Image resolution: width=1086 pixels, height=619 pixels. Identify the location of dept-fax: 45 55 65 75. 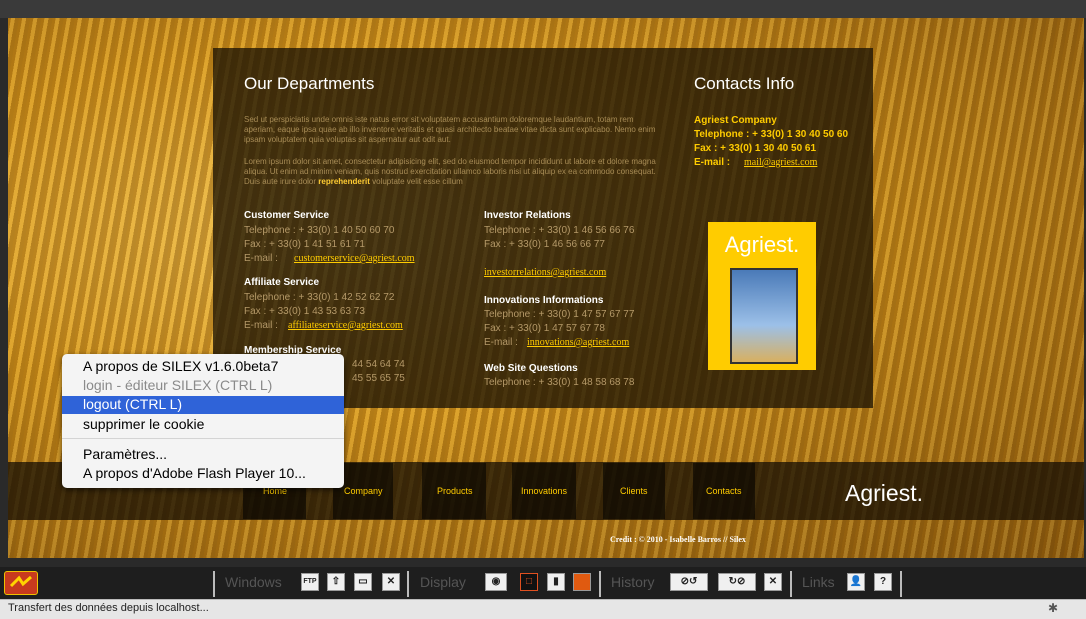
(378, 378).